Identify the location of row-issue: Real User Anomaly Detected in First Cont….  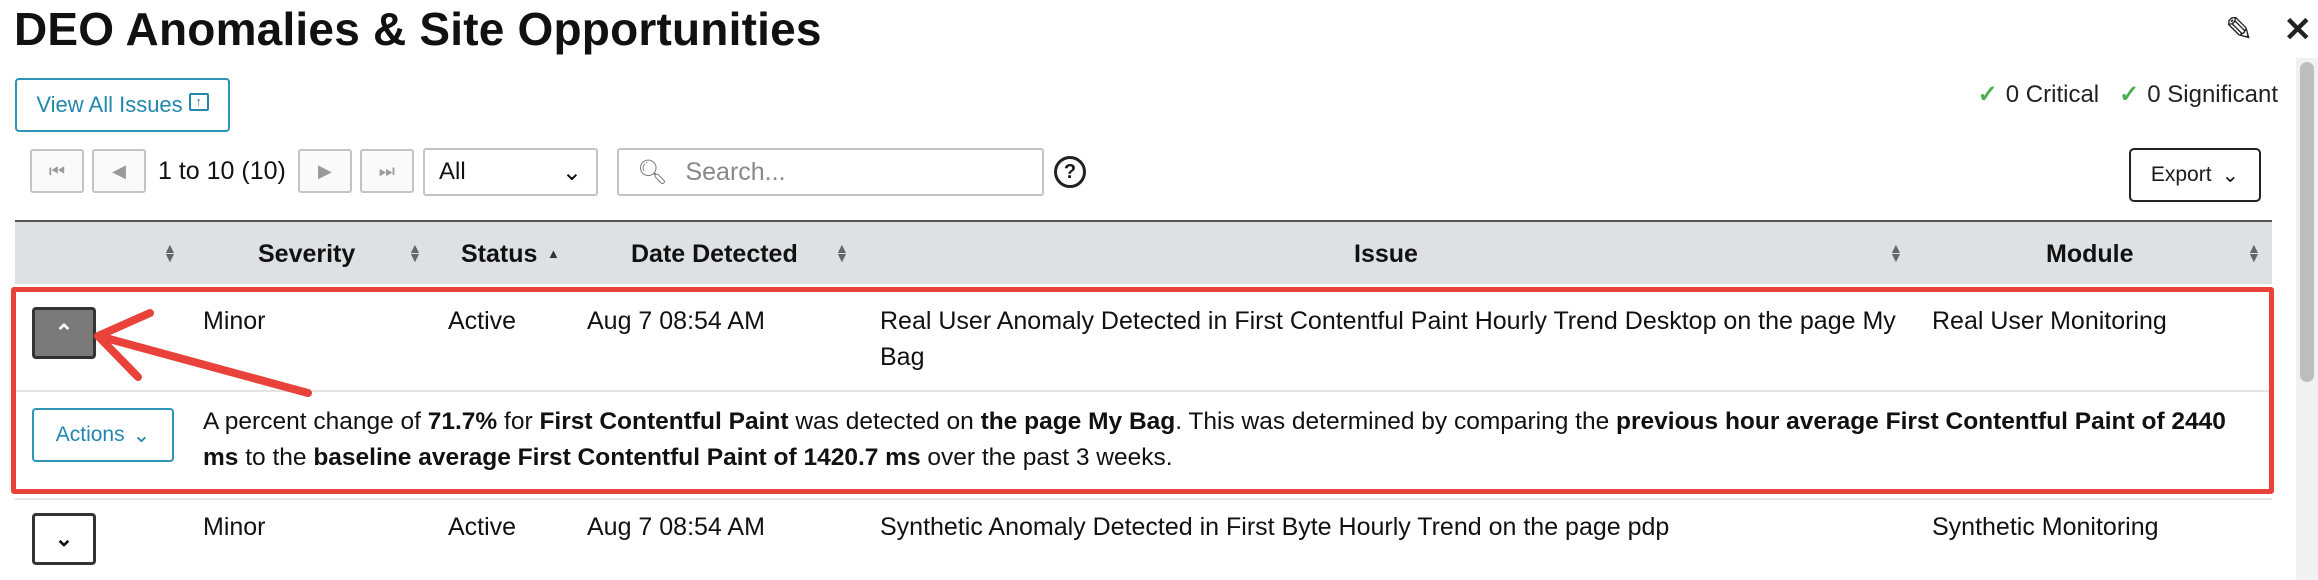
(1405, 339).